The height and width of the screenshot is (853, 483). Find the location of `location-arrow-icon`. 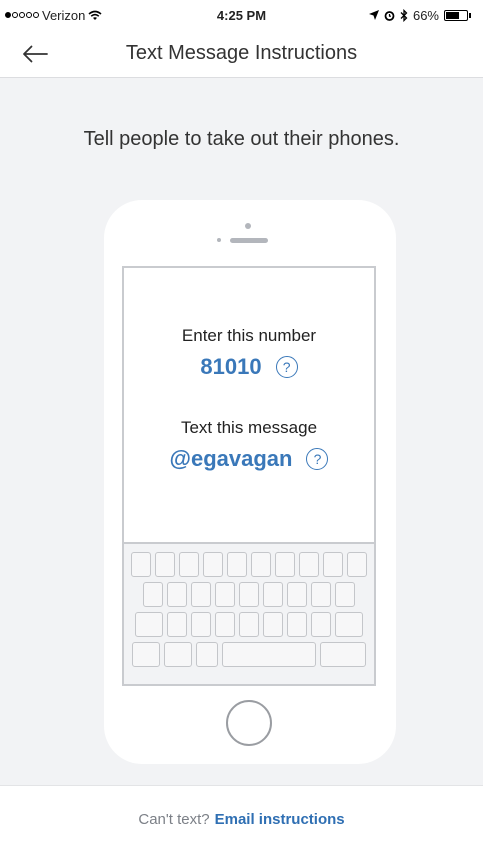

location-arrow-icon is located at coordinates (373, 15).